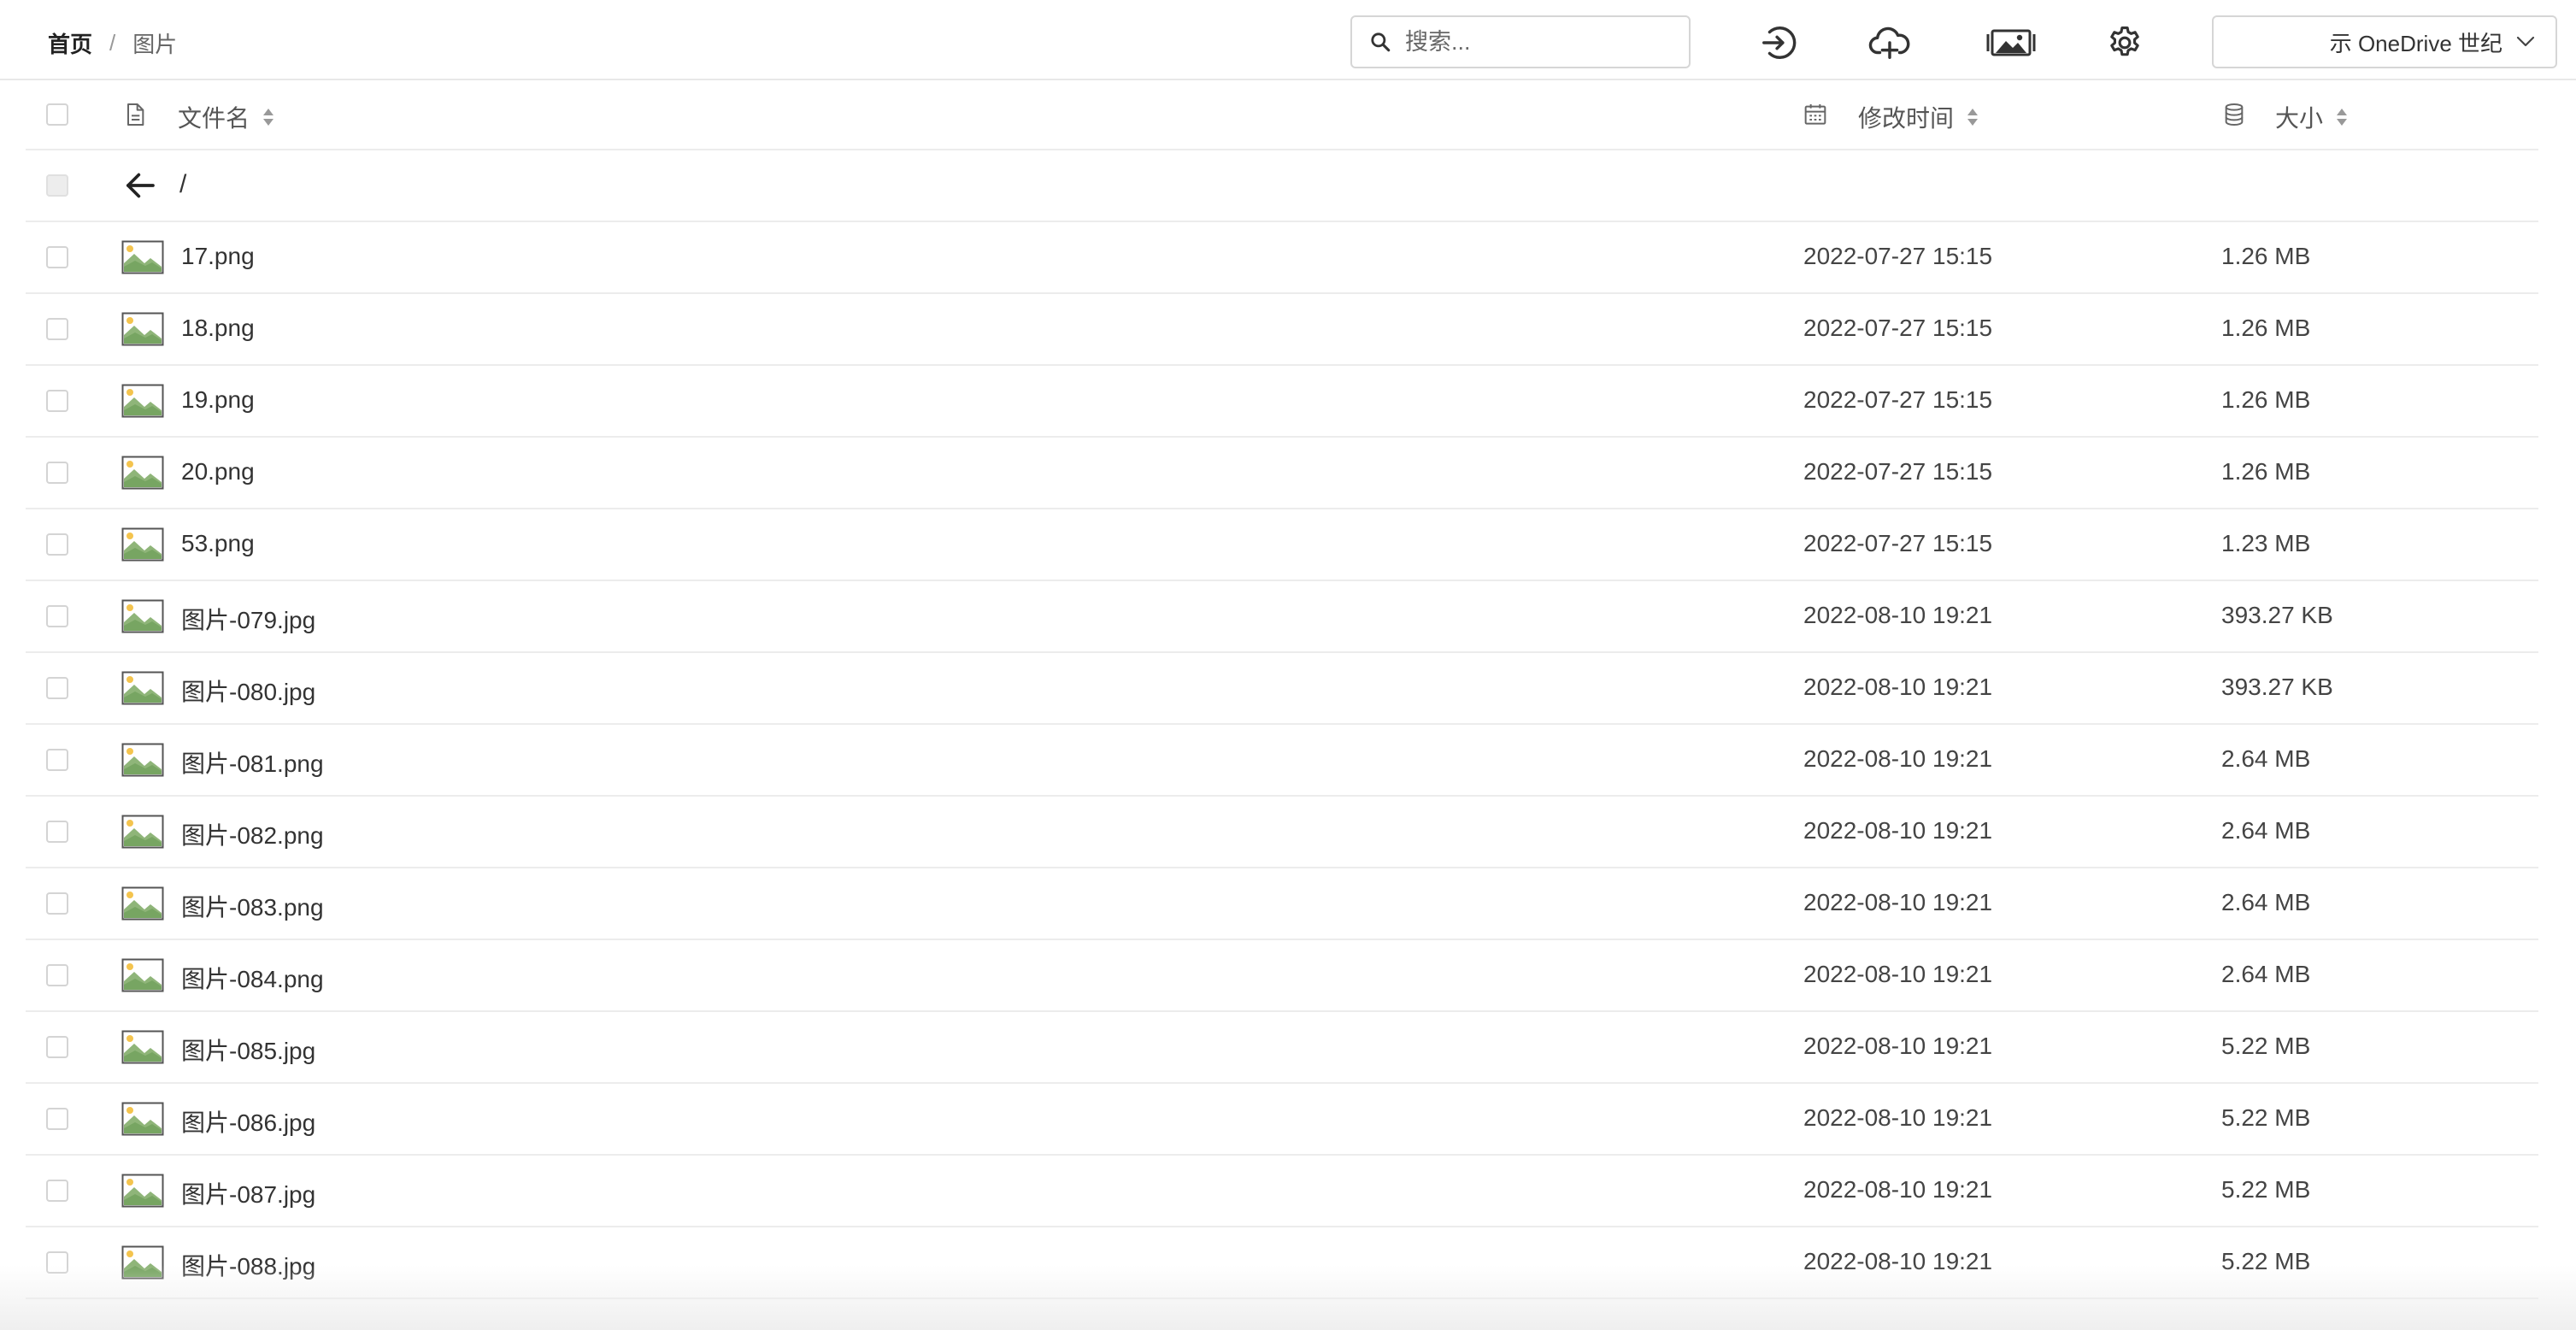 This screenshot has height=1330, width=2576. I want to click on column-modified-header: 修改时间, so click(1918, 117).